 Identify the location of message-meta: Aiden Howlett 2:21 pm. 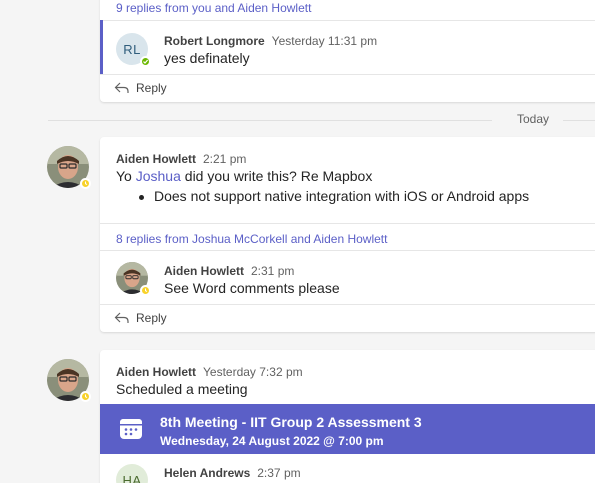
(181, 159).